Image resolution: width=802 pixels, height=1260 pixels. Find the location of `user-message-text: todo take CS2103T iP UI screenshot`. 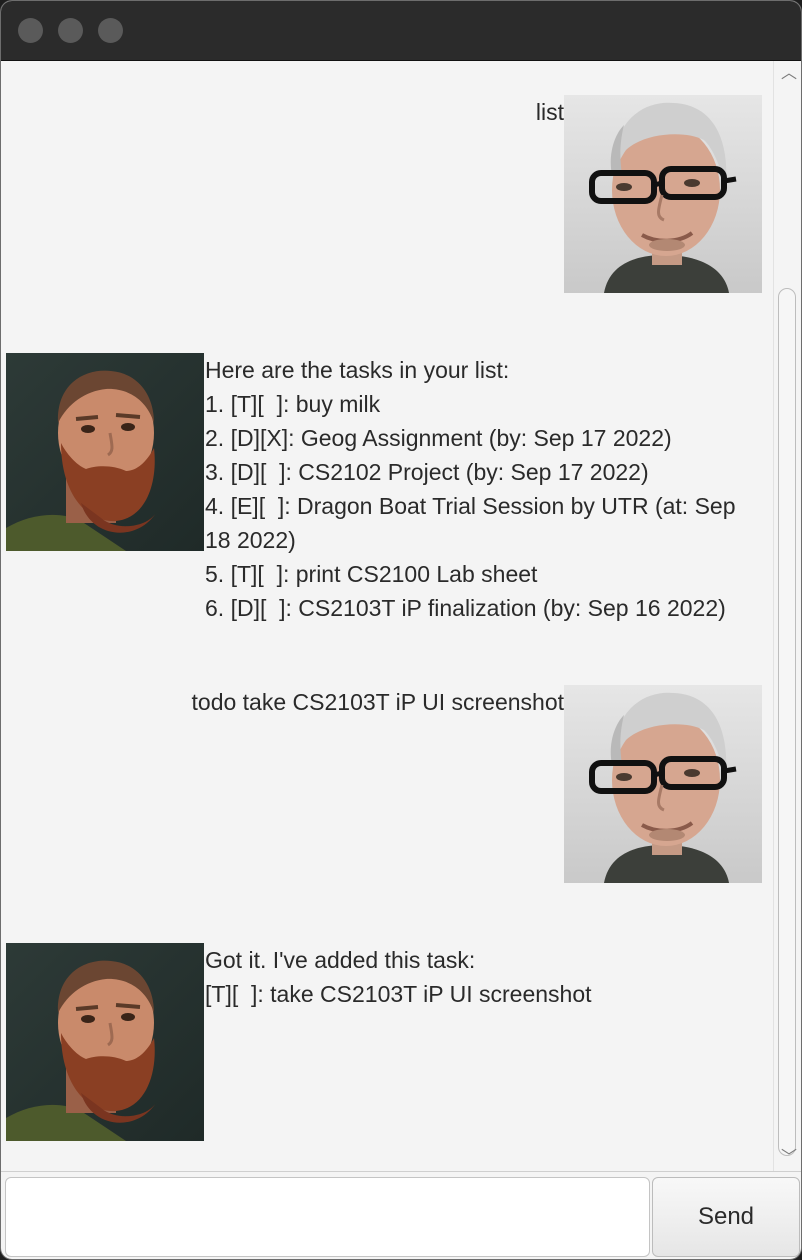

user-message-text: todo take CS2103T iP UI screenshot is located at coordinates (377, 702).